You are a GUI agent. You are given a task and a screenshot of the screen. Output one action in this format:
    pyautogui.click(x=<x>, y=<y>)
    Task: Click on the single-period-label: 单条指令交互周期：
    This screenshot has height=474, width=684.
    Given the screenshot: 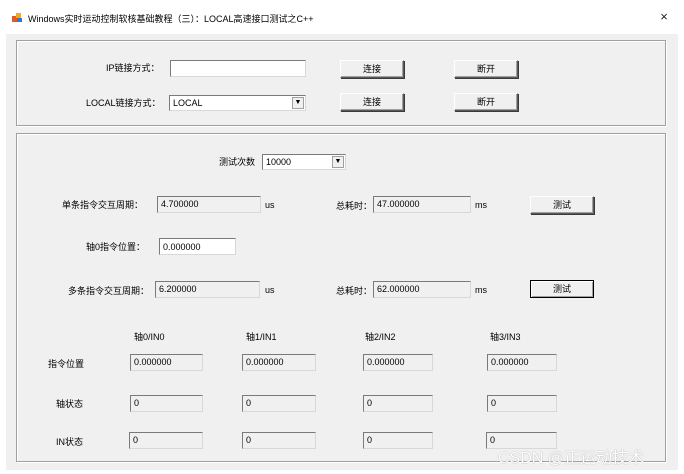 What is the action you would take?
    pyautogui.click(x=103, y=205)
    